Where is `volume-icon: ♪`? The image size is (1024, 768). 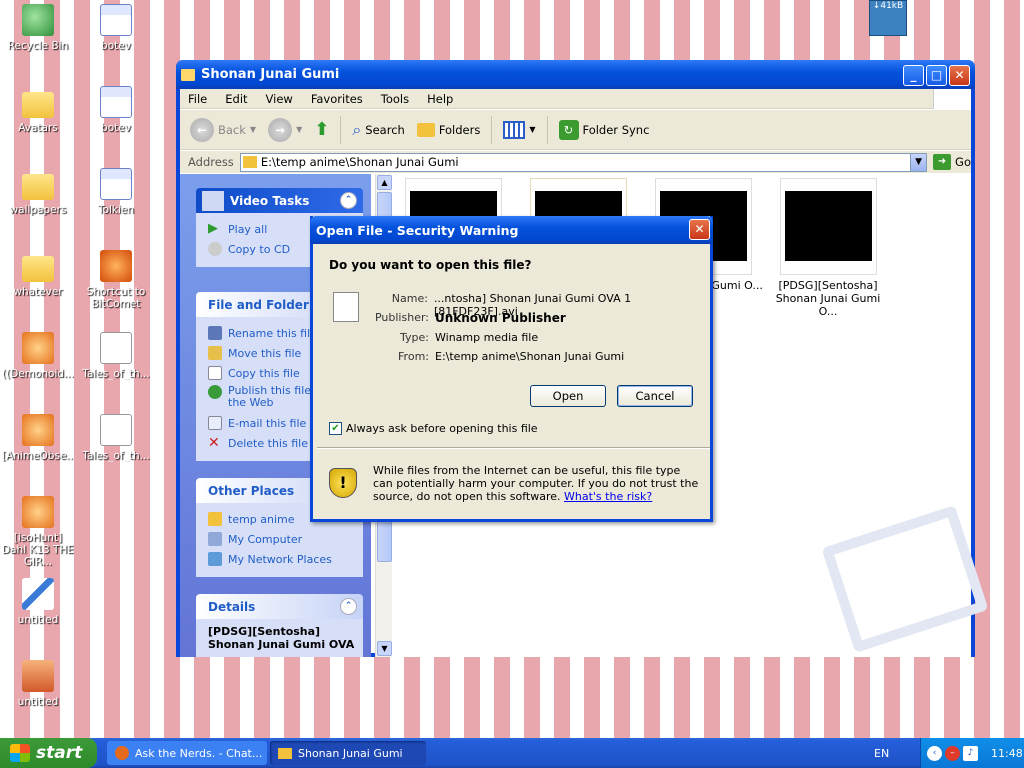 volume-icon: ♪ is located at coordinates (970, 753).